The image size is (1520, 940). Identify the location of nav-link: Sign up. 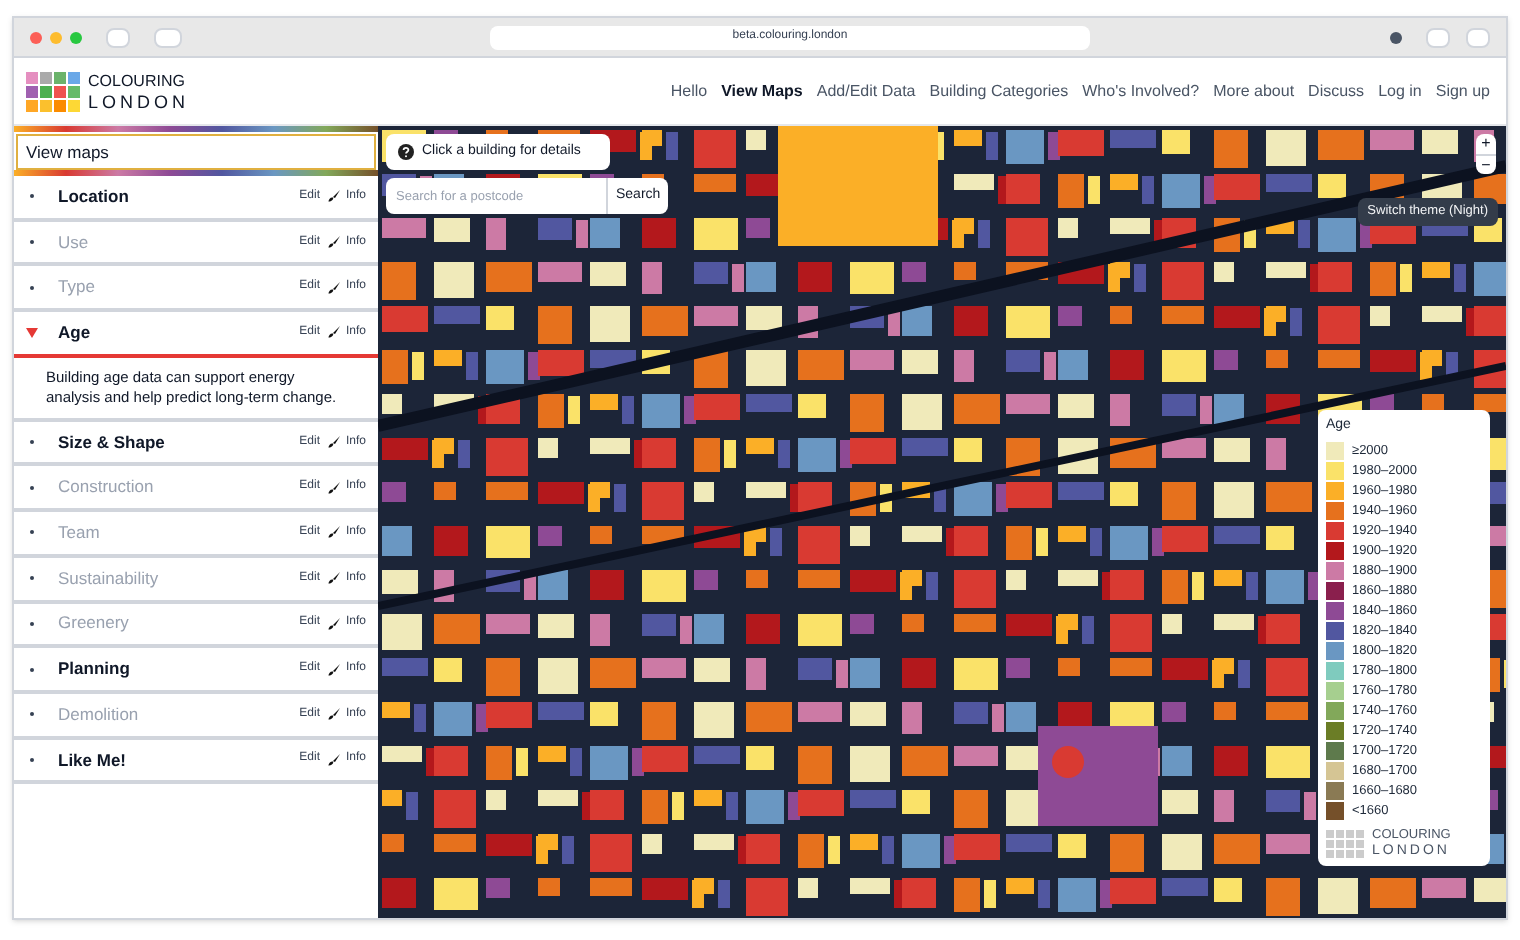
(1462, 91).